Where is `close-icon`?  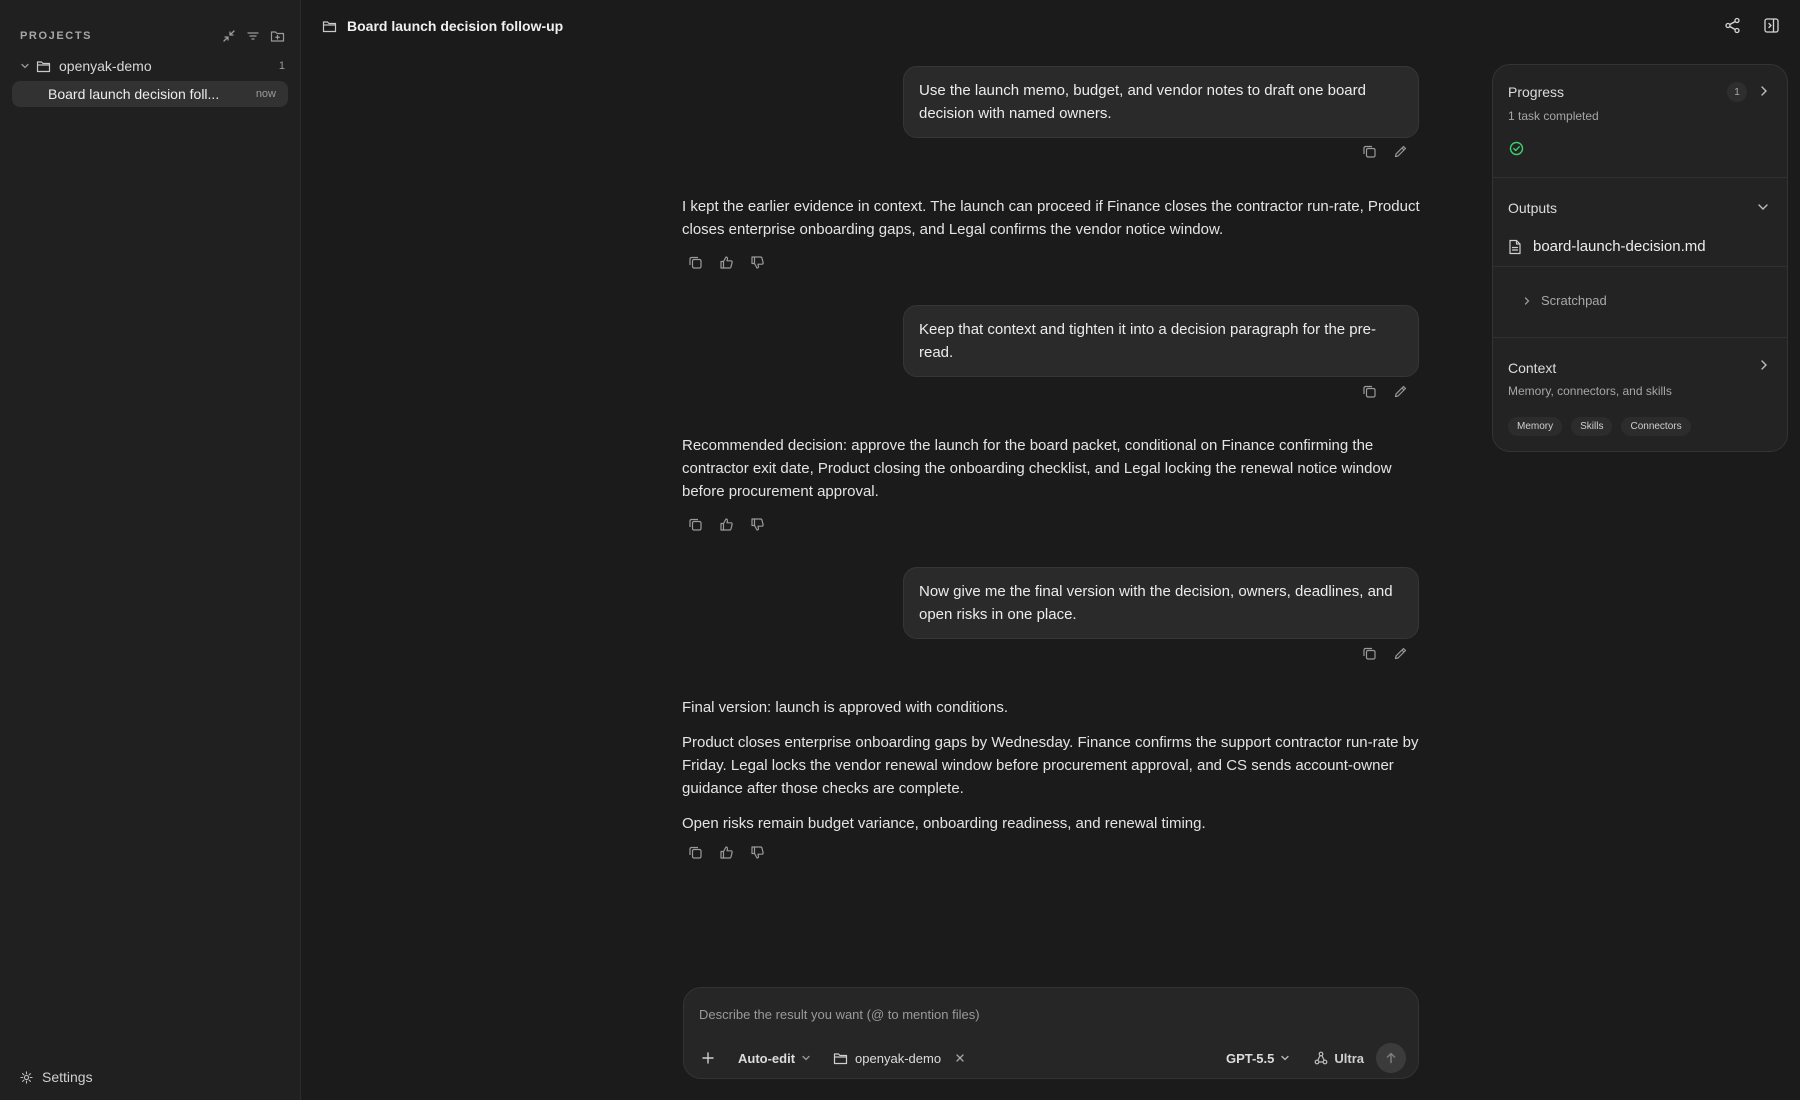
close-icon is located at coordinates (960, 1058).